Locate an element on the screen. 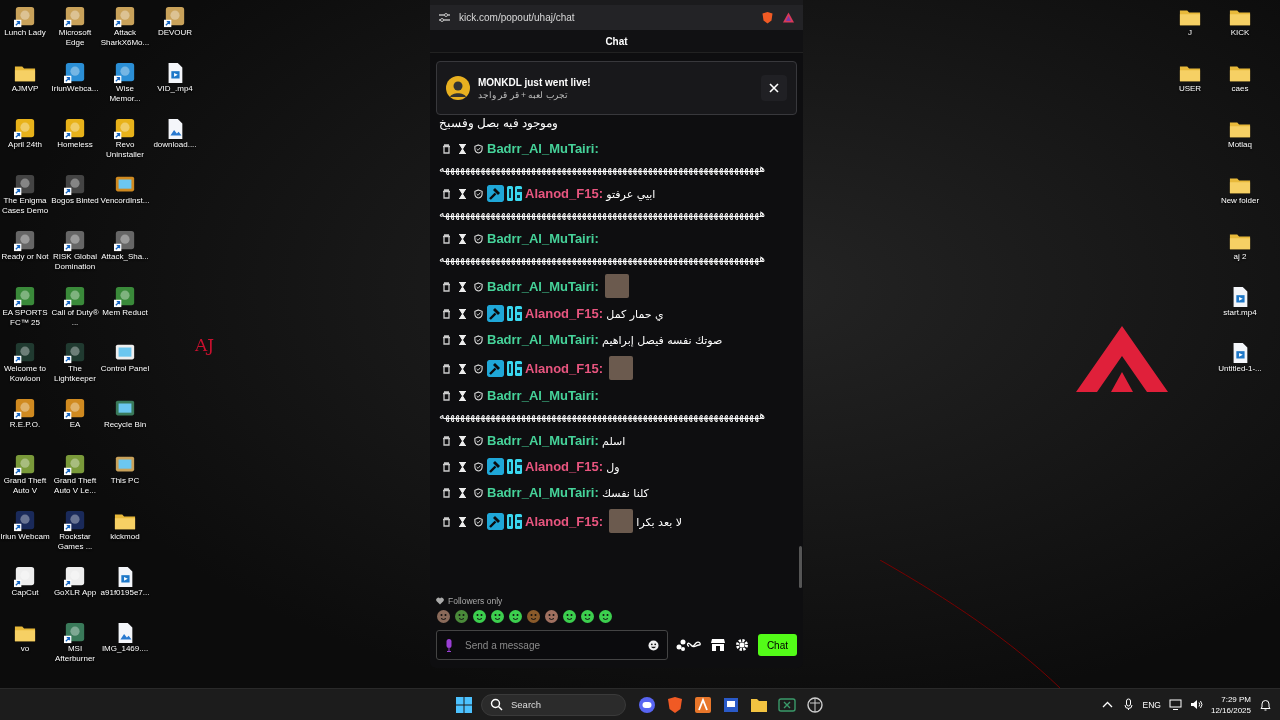  desktop-icon-label: DEVOUR is located at coordinates (175, 33).